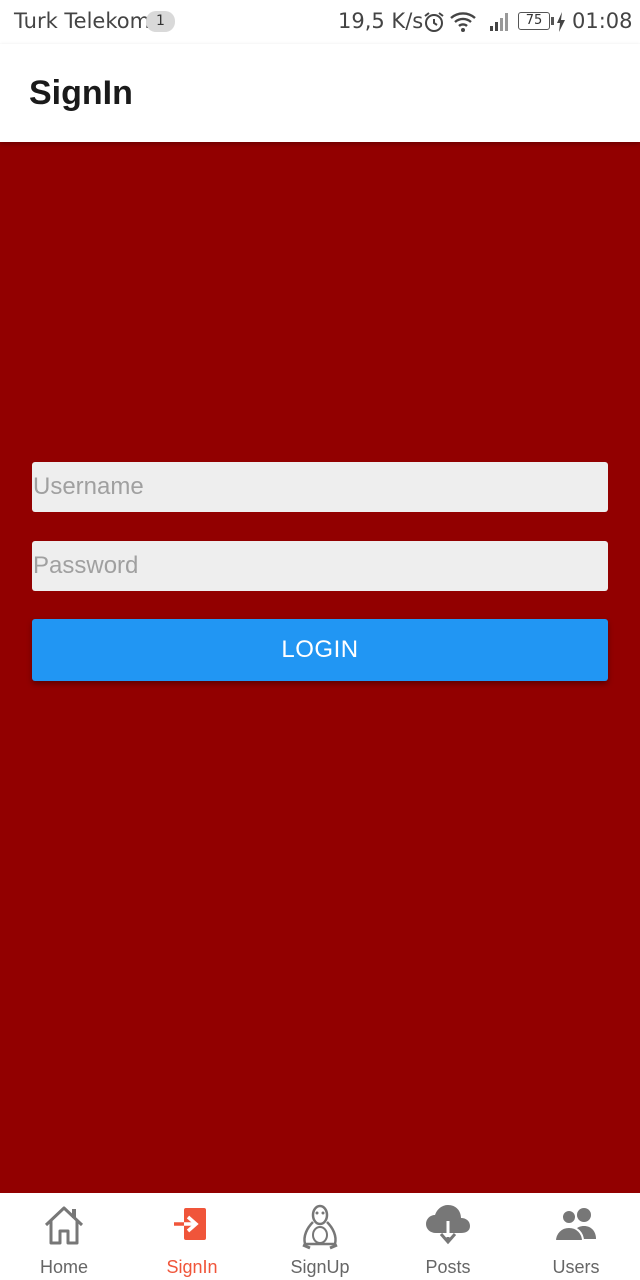  What do you see at coordinates (602, 21) in the screenshot?
I see `clock: 01:08` at bounding box center [602, 21].